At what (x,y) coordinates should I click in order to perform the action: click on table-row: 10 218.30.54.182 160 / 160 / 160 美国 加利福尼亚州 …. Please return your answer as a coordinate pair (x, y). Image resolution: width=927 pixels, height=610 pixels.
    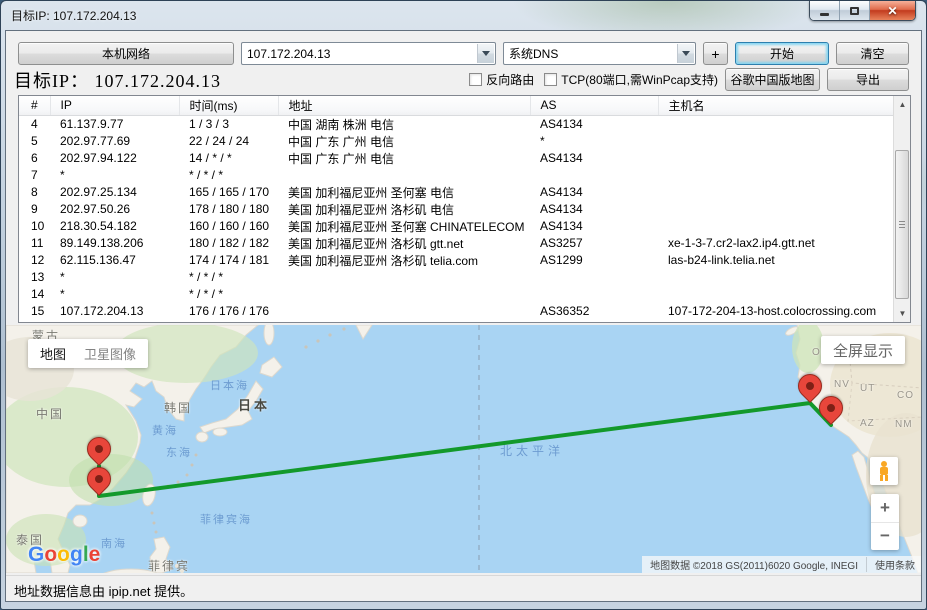
    Looking at the image, I should click on (457, 226).